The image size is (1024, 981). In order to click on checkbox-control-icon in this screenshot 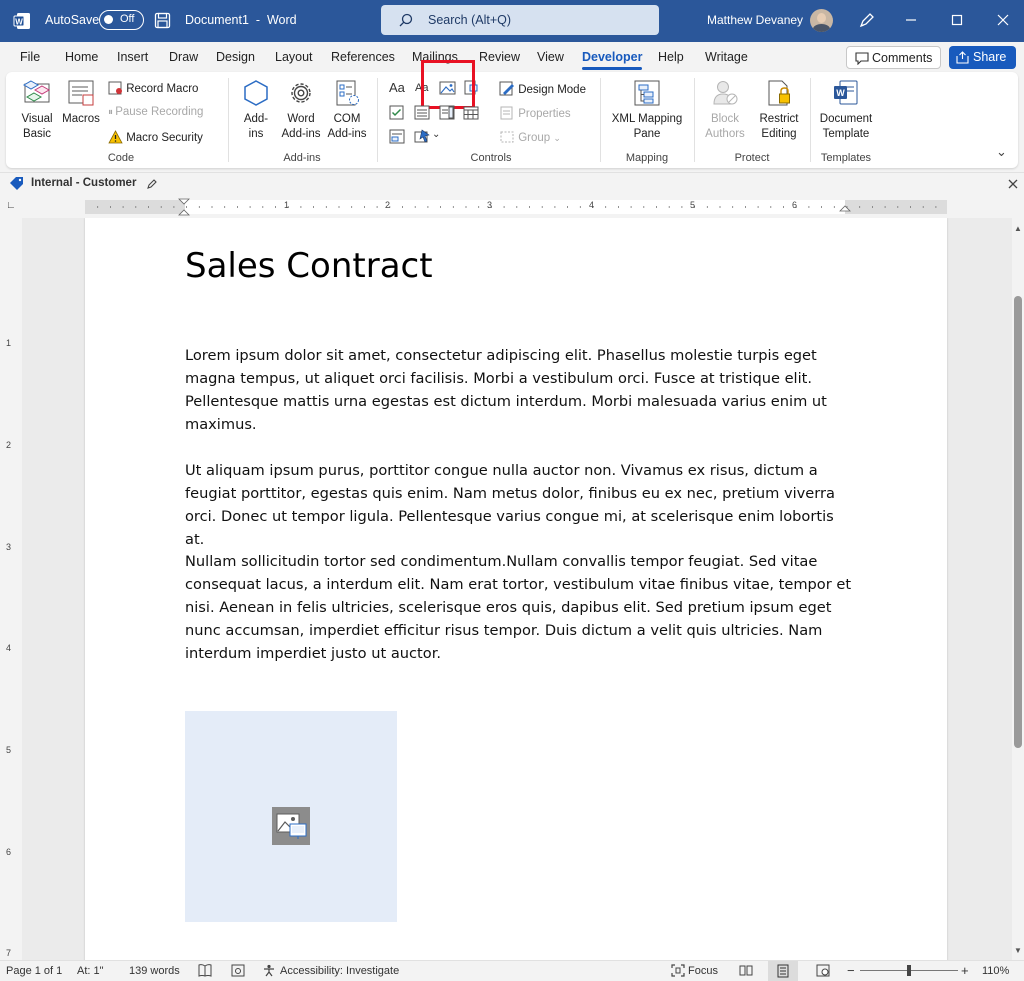, I will do `click(396, 112)`.